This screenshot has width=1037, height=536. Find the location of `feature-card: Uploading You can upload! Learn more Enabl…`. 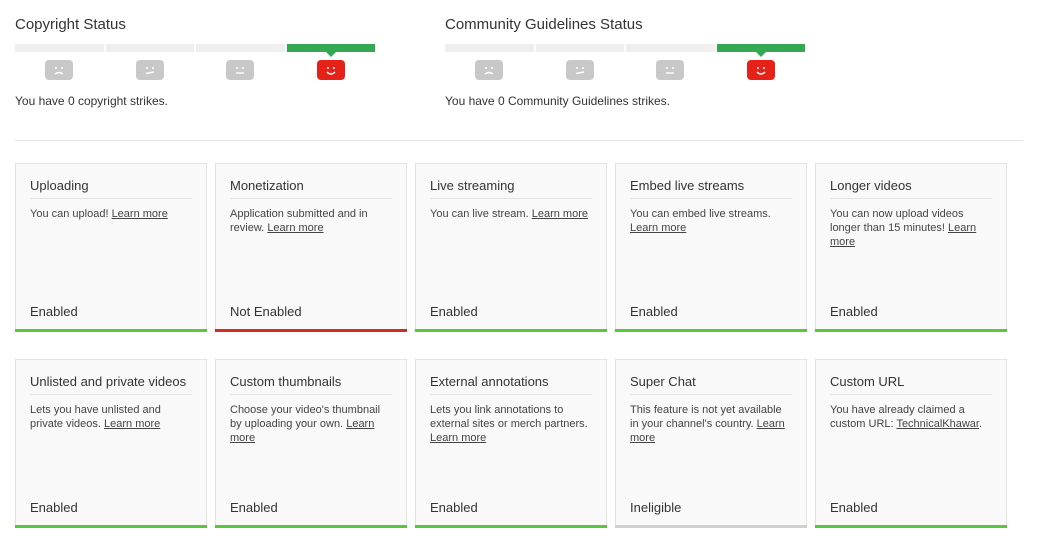

feature-card: Uploading You can upload! Learn more Enabl… is located at coordinates (111, 247).